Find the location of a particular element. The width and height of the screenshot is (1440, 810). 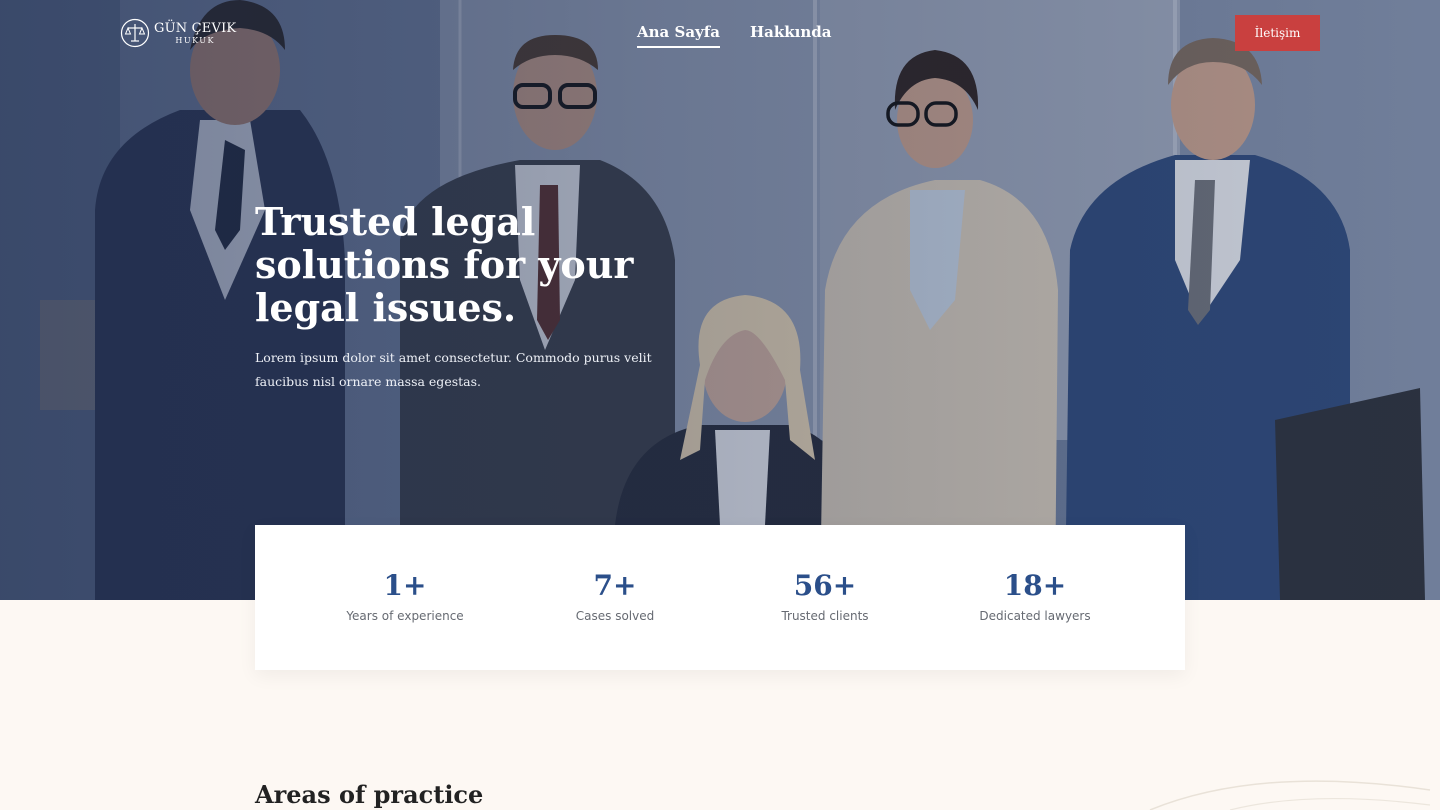

stat-label: Dedicated lawyers is located at coordinates (1035, 616).